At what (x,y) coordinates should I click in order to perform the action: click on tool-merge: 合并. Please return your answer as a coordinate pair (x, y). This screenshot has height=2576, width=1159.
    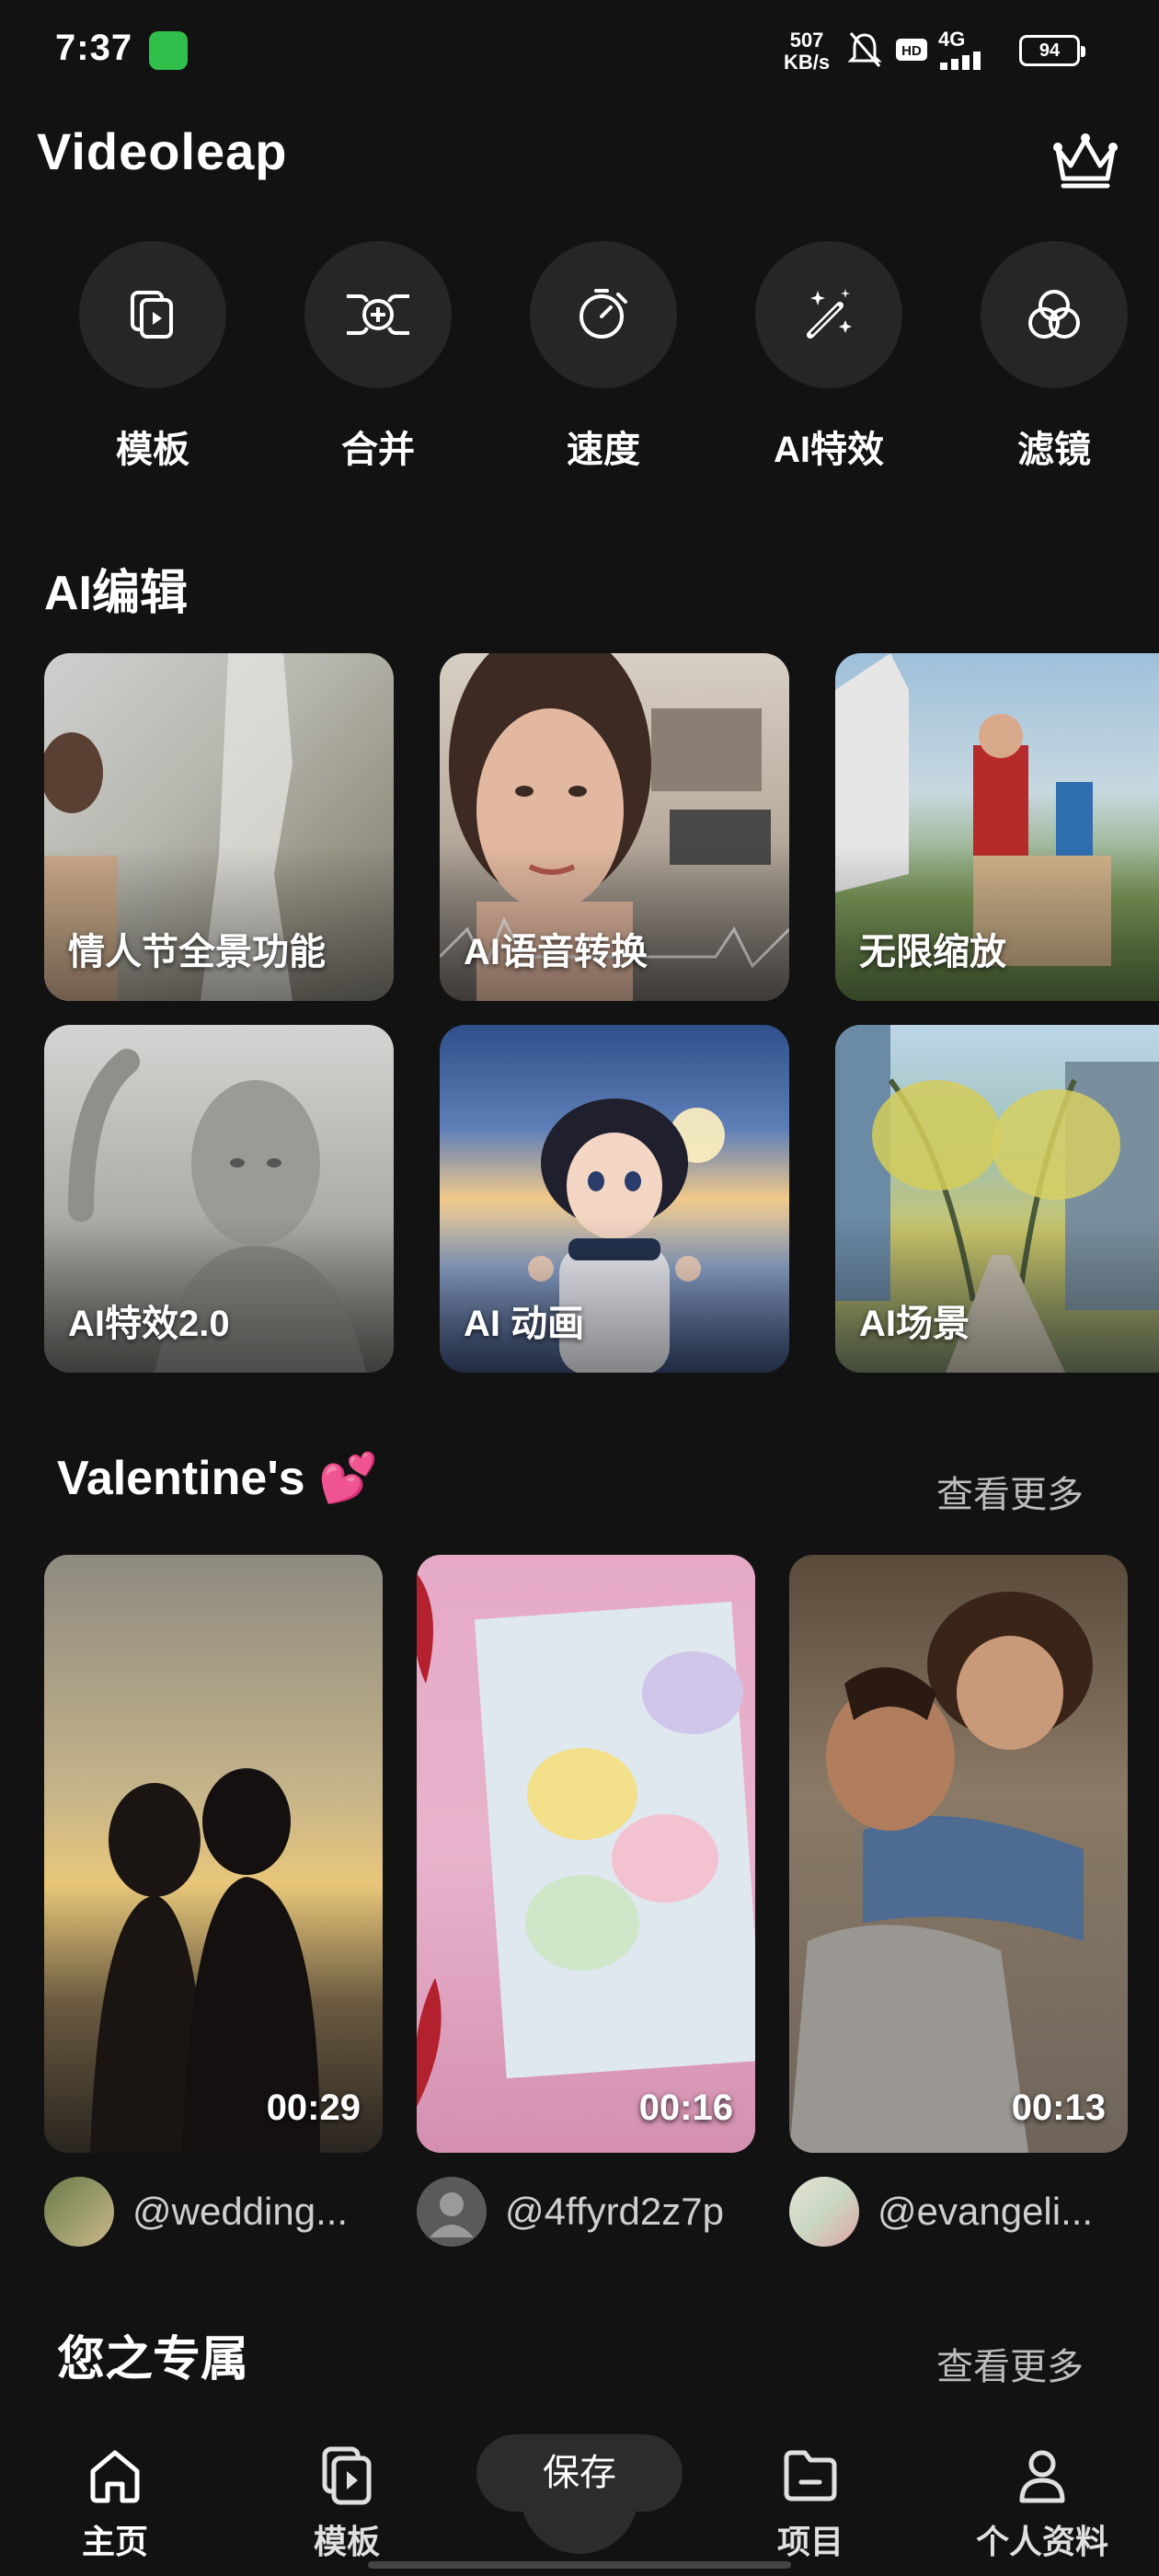
    Looking at the image, I should click on (378, 360).